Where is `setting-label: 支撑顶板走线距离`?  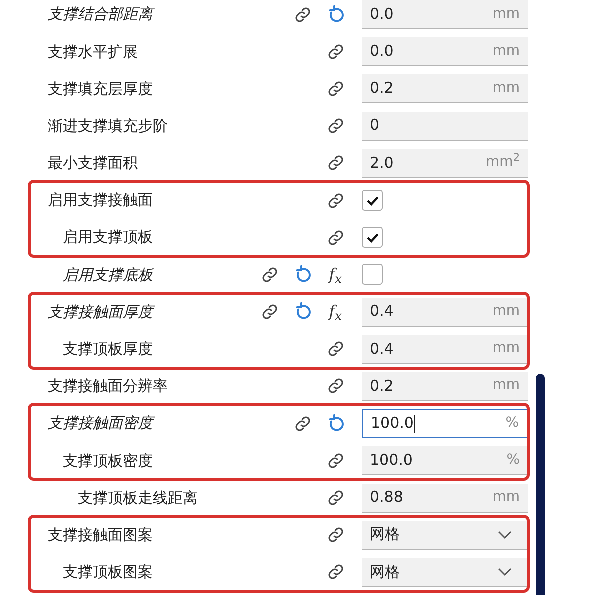
setting-label: 支撑顶板走线距离 is located at coordinates (138, 497).